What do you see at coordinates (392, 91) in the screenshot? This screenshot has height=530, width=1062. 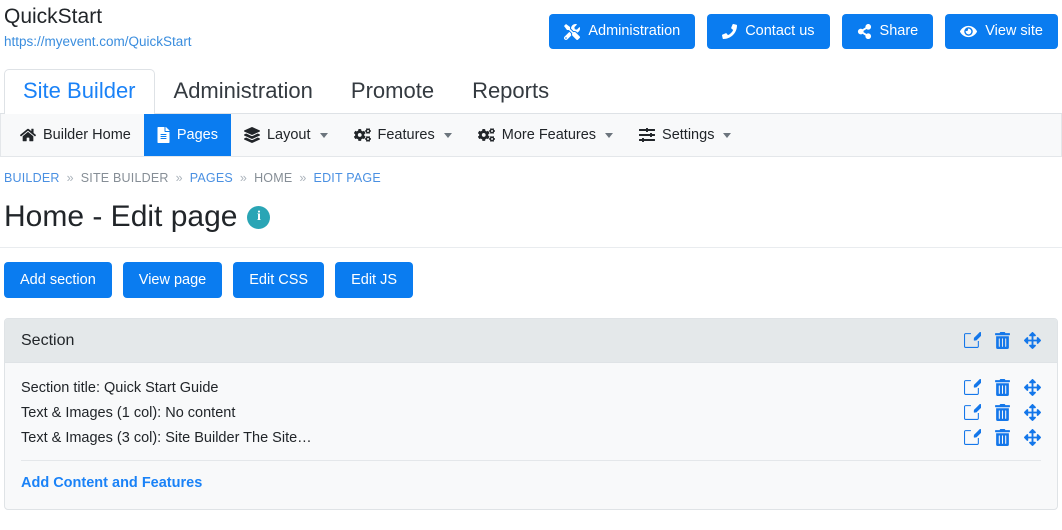 I see `tab-promote: Promote` at bounding box center [392, 91].